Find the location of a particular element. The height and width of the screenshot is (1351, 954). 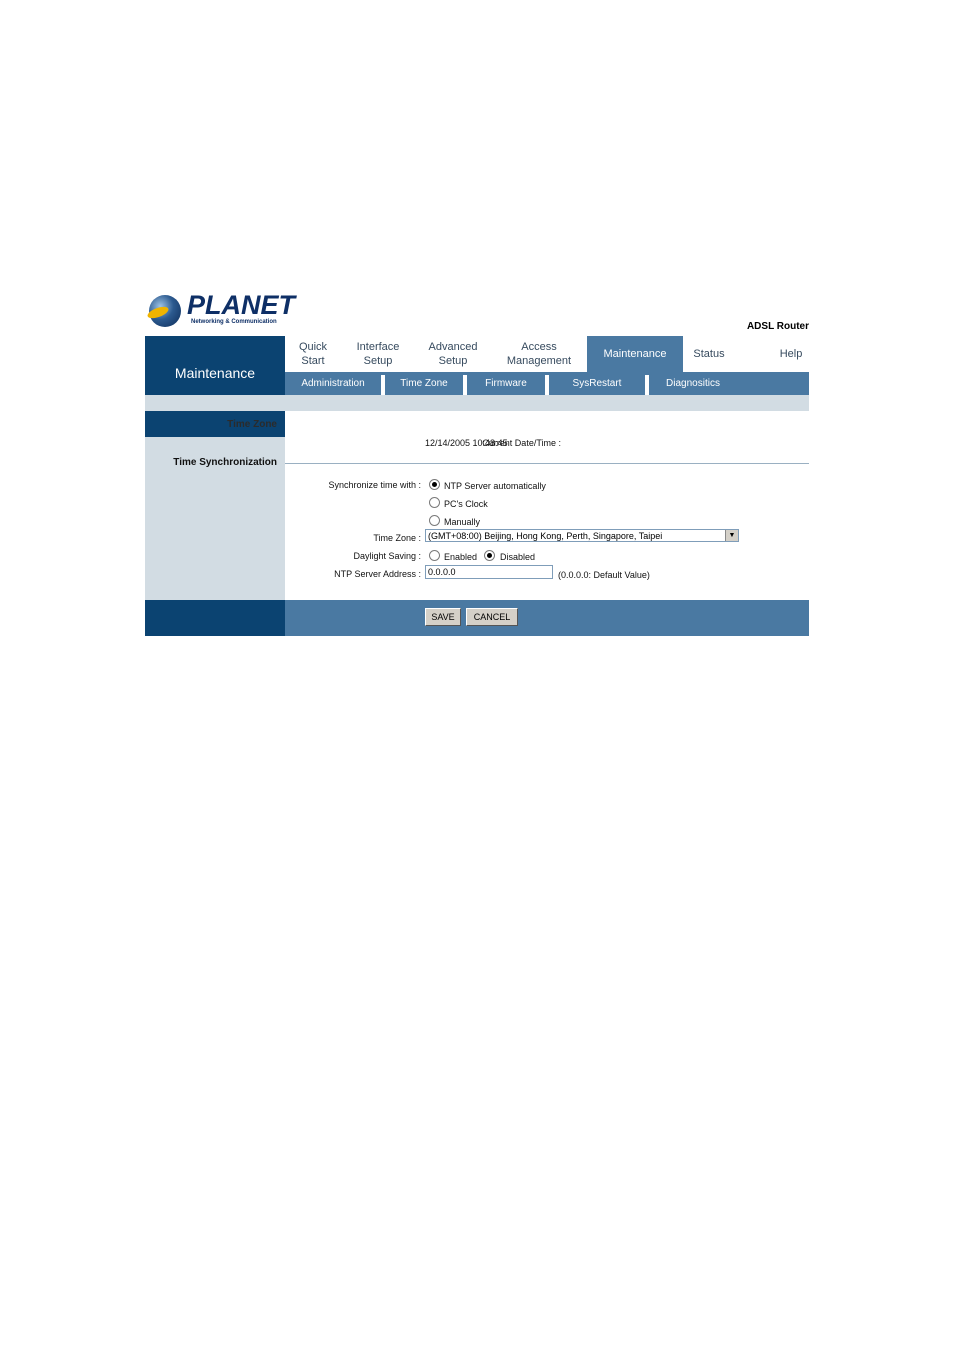

logo-text: PLANET is located at coordinates (241, 305).